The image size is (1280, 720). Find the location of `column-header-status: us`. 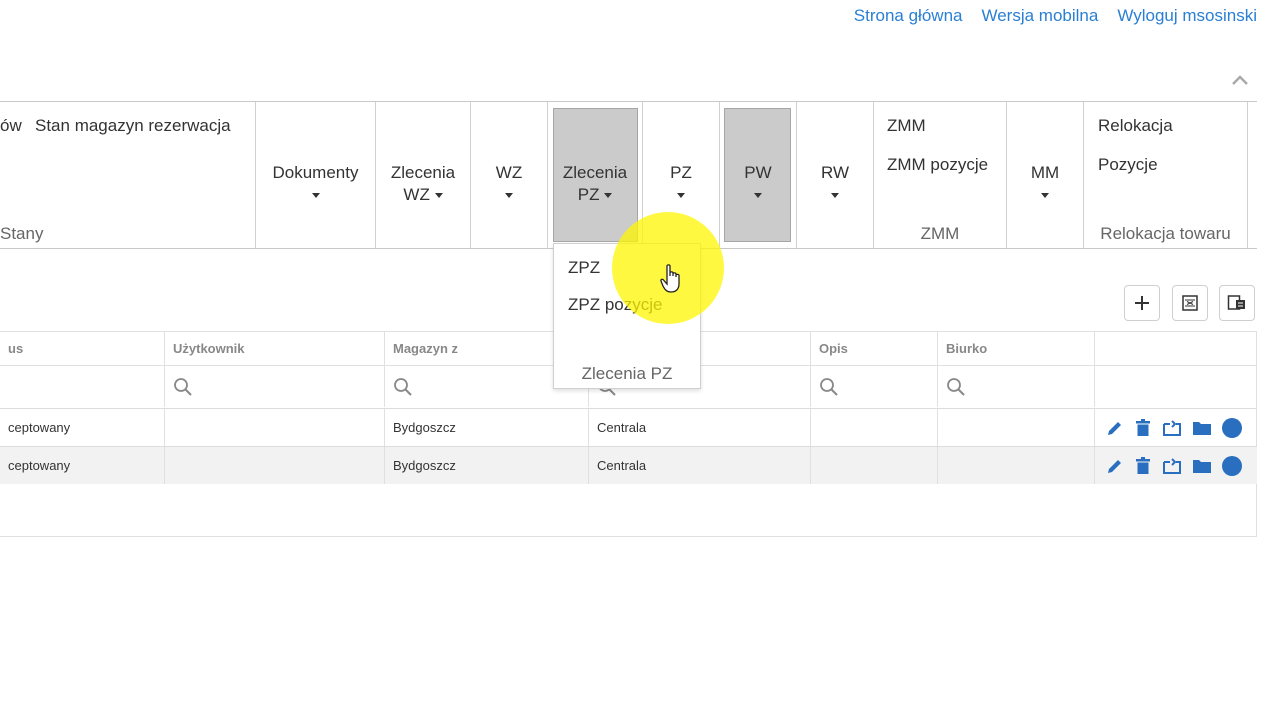

column-header-status: us is located at coordinates (82, 348).